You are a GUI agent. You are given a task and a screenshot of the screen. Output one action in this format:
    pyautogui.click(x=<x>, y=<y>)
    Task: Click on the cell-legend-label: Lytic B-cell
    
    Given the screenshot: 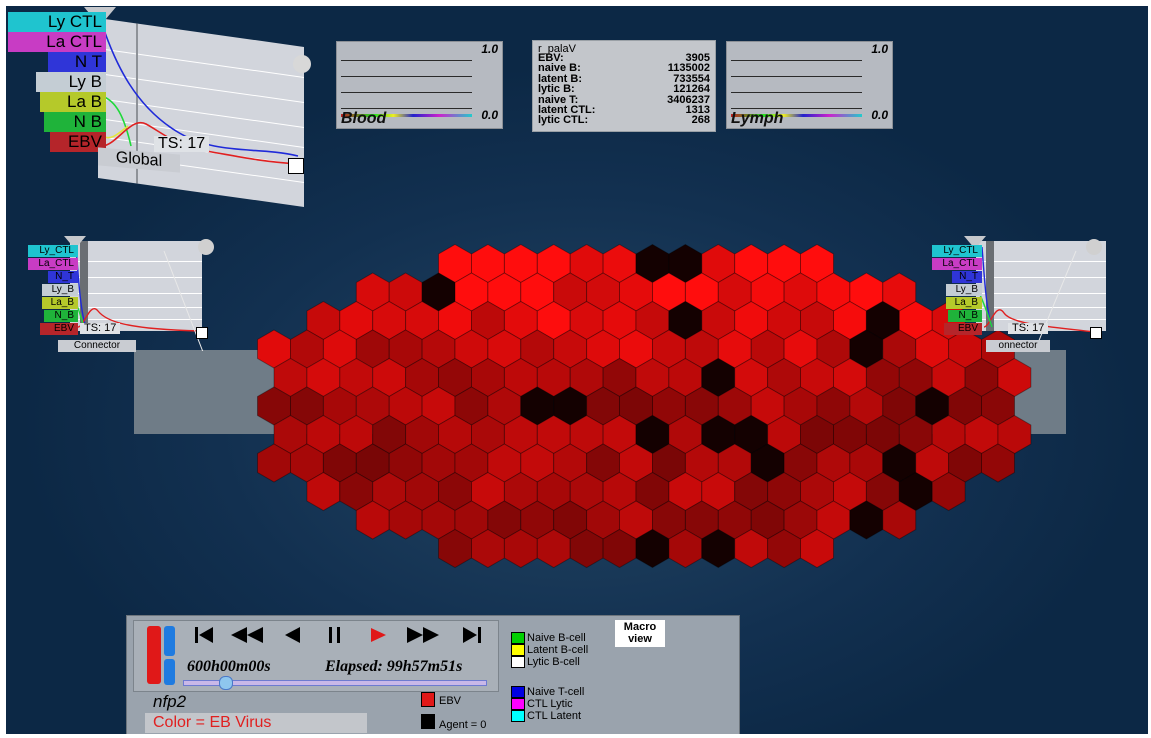 What is the action you would take?
    pyautogui.click(x=553, y=662)
    